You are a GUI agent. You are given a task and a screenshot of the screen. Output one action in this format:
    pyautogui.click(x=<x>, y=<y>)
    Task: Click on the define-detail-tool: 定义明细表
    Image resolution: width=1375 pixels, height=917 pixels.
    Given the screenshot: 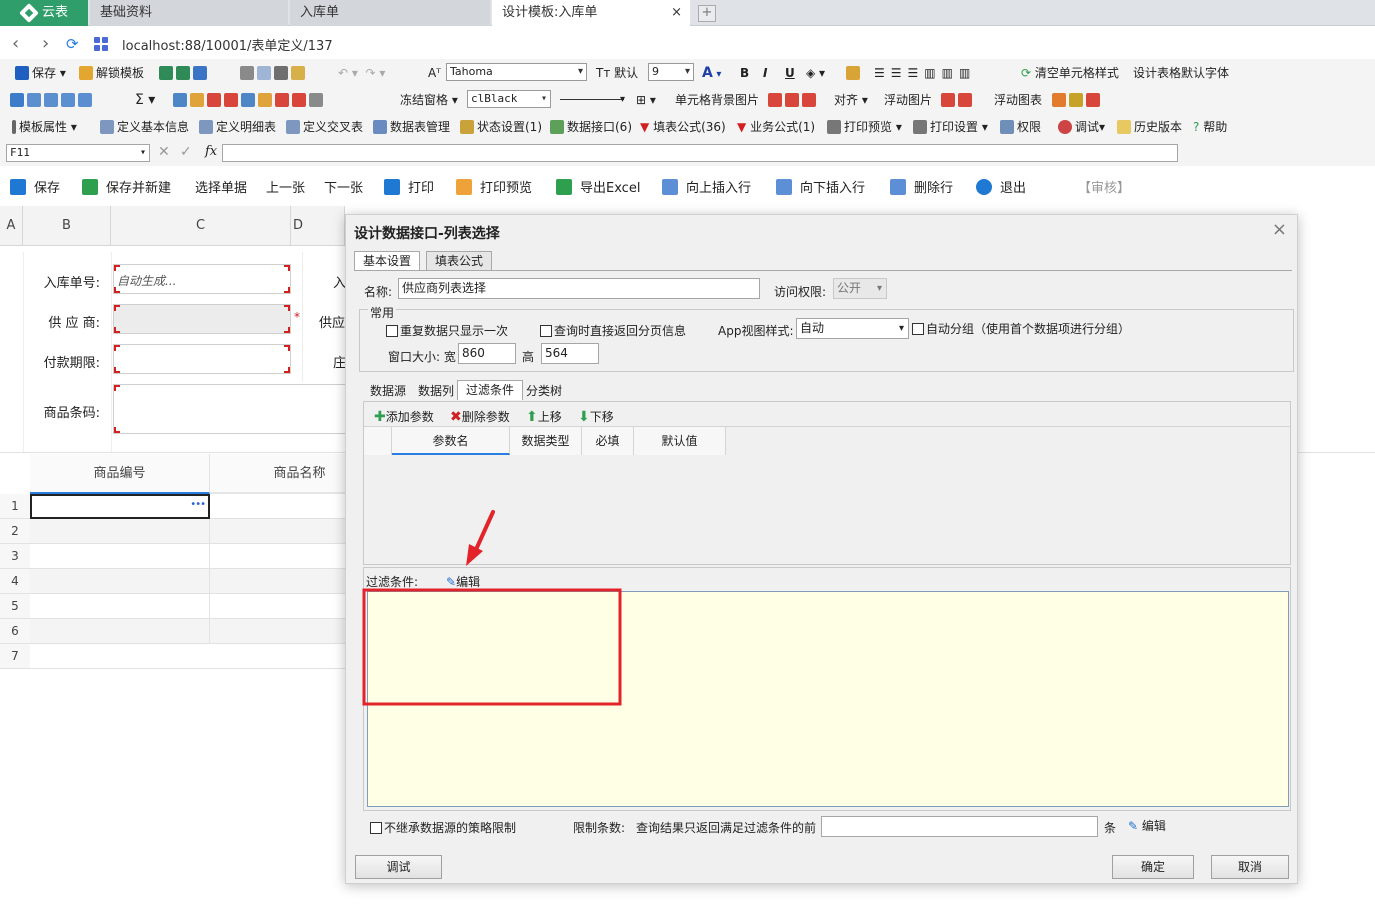 What is the action you would take?
    pyautogui.click(x=237, y=127)
    